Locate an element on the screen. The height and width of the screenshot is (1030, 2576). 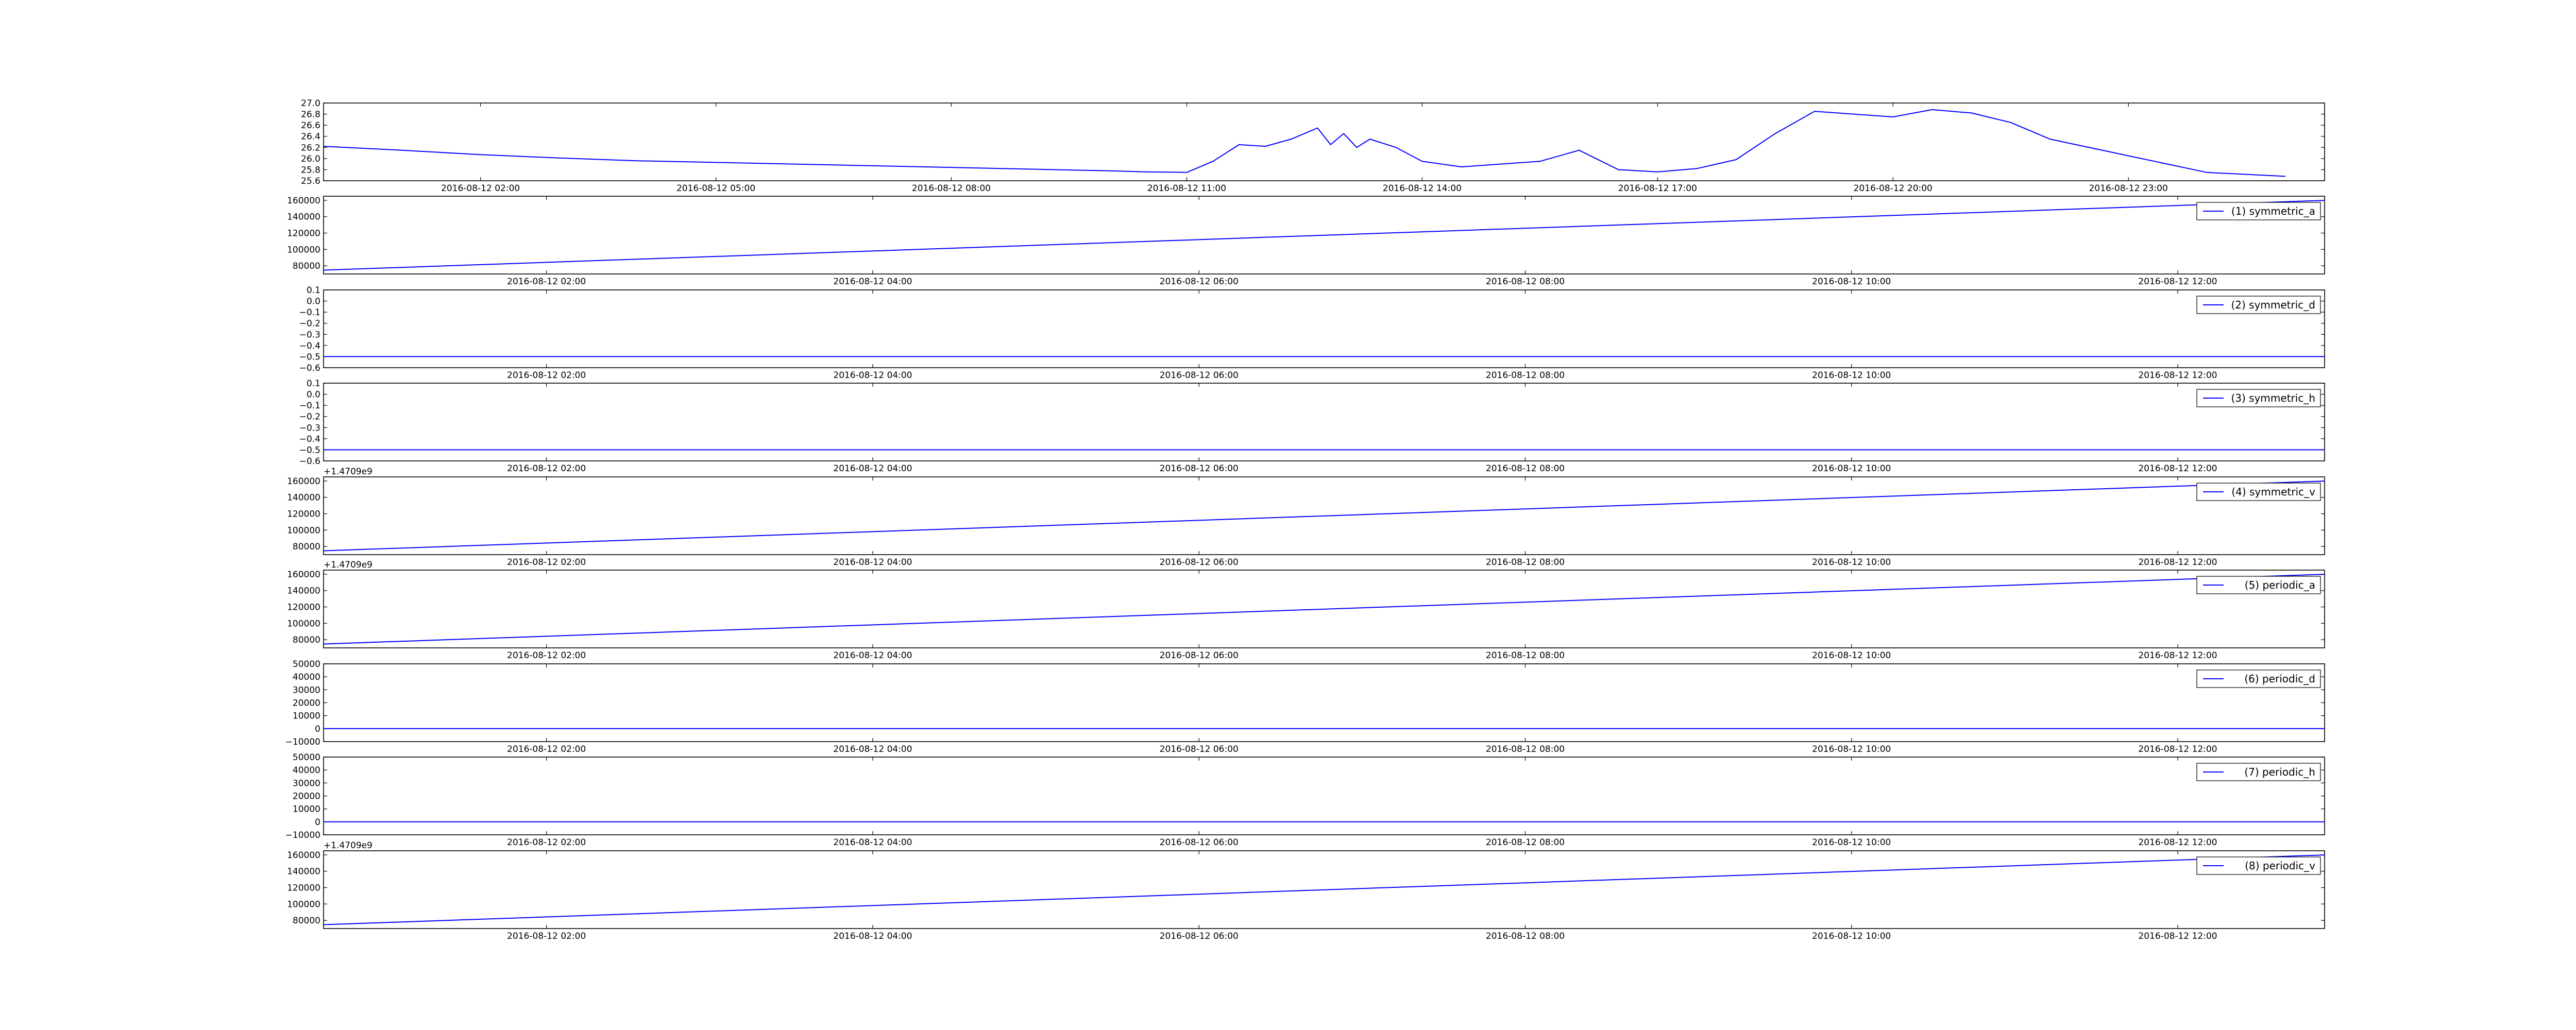
y-tick-label: 26.2 is located at coordinates (310, 148).